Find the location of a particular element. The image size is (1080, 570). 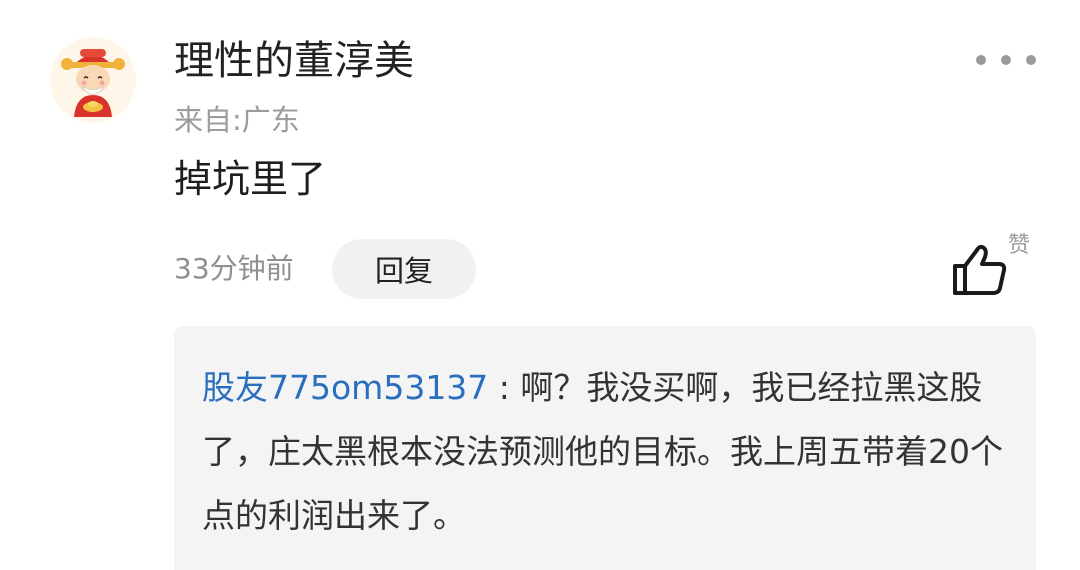

reply-username-link: 股友775om53137 is located at coordinates (345, 387).